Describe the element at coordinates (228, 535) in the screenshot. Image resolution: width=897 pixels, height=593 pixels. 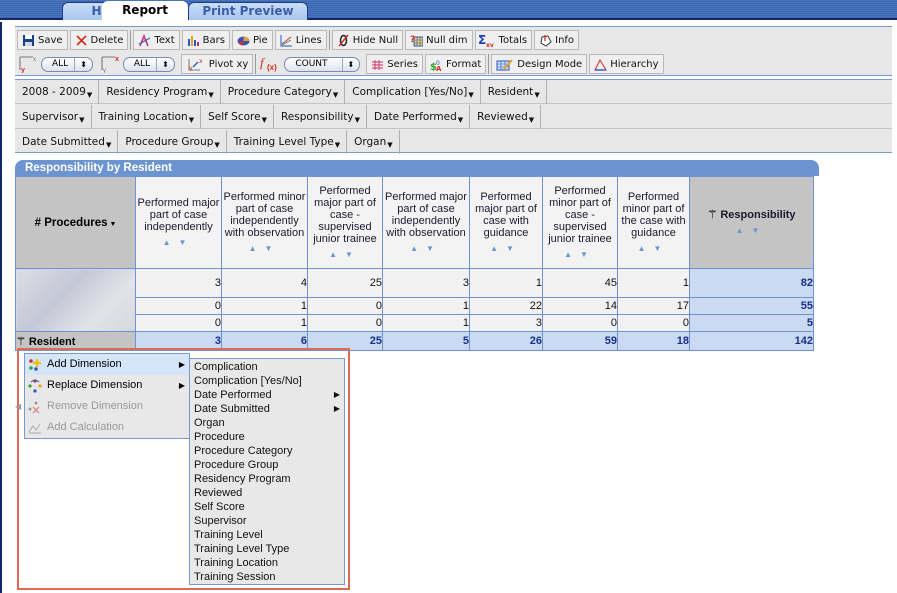
I see `submenu-item-label: Training Level` at that location.